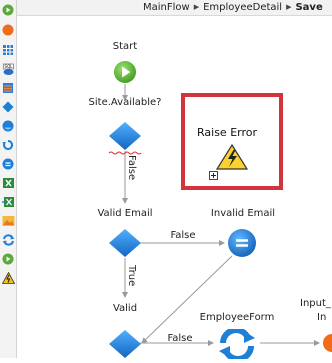  What do you see at coordinates (8, 10) in the screenshot?
I see `start-icon` at bounding box center [8, 10].